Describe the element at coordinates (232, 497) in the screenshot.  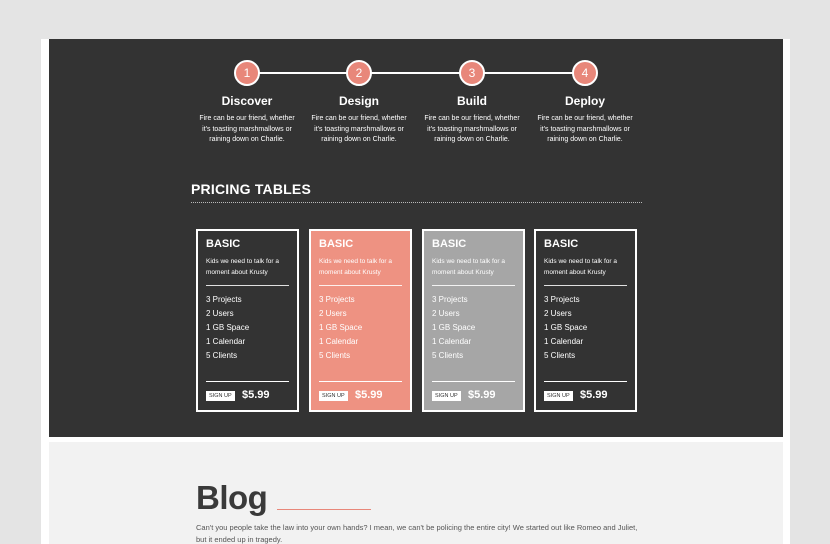
I see `blog-title: Blog` at that location.